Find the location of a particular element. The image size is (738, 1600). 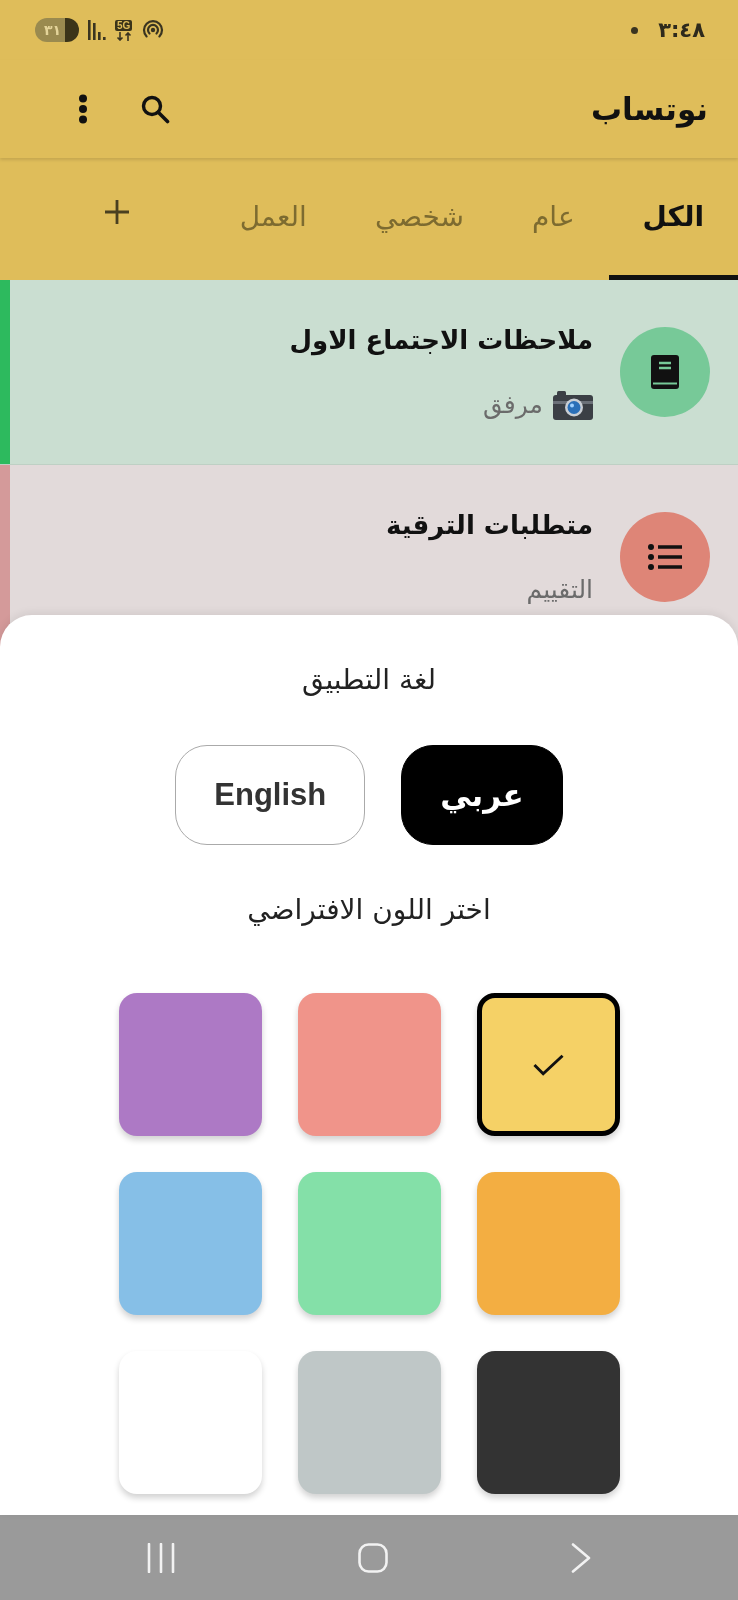

chevron-right-icon is located at coordinates (581, 1557).